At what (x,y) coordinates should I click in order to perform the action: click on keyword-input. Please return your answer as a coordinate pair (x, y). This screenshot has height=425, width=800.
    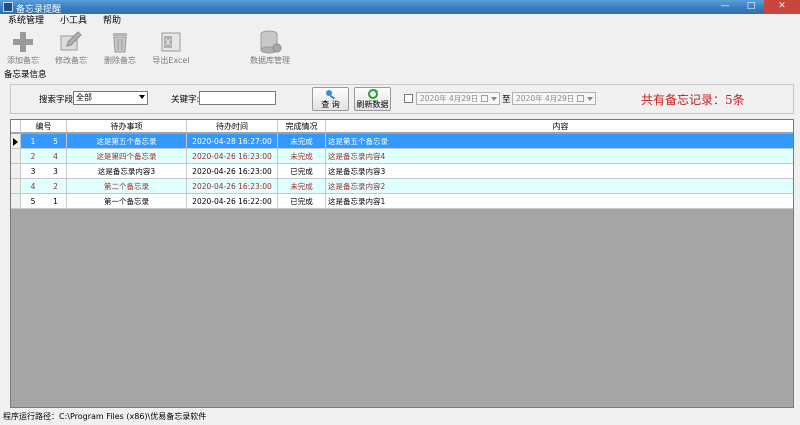
    Looking at the image, I should click on (237, 98).